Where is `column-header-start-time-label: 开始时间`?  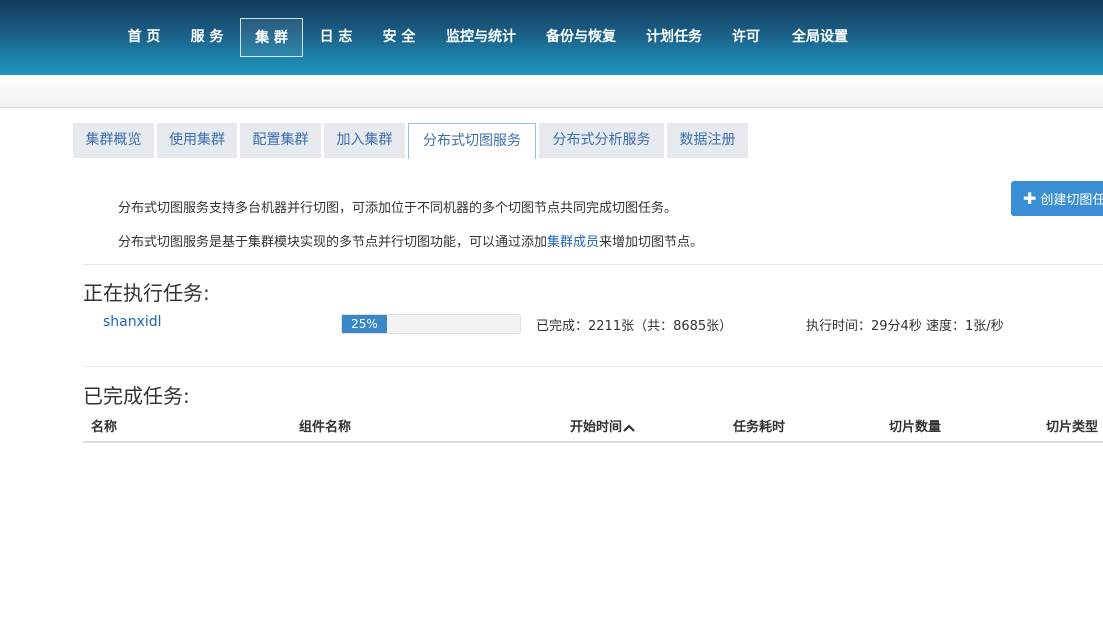 column-header-start-time-label: 开始时间 is located at coordinates (596, 427).